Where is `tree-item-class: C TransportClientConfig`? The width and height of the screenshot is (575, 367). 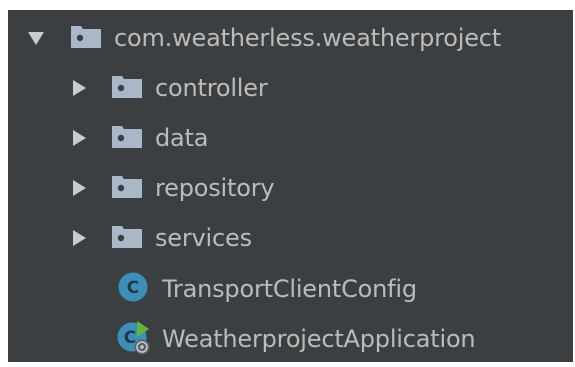
tree-item-class: C TransportClientConfig is located at coordinates (266, 289).